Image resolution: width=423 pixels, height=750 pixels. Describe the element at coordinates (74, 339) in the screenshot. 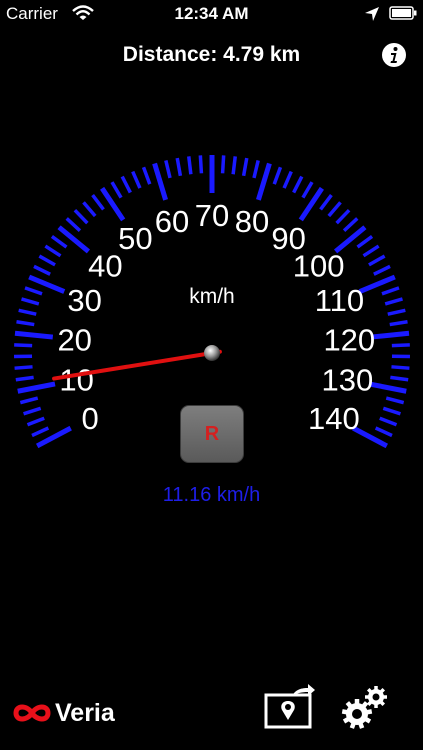

I see `tick-label: 20` at that location.